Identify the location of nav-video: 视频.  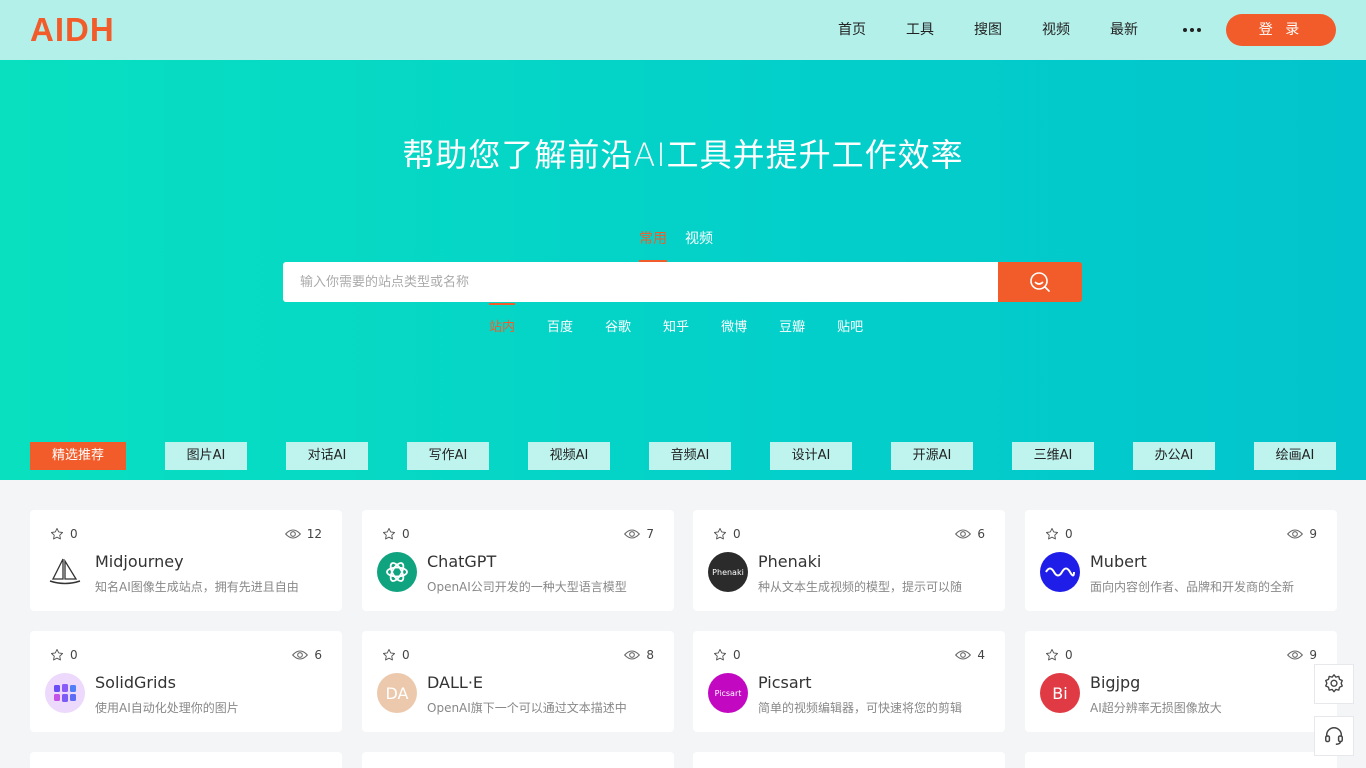
(1056, 30).